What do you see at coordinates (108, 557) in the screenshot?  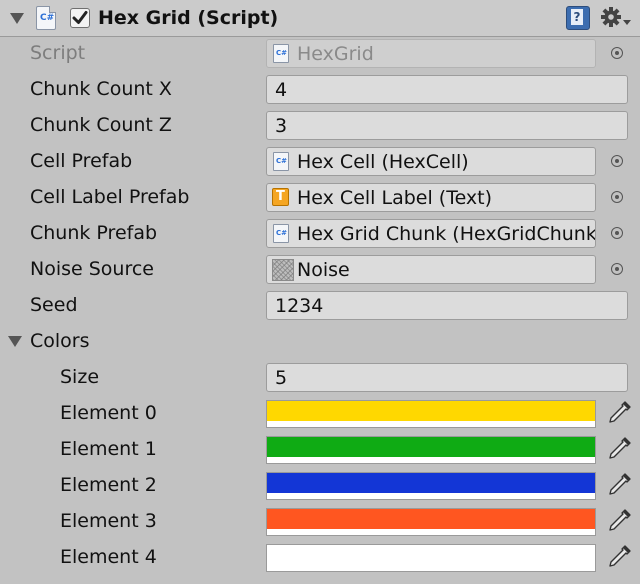 I see `color-element-label: Element 4` at bounding box center [108, 557].